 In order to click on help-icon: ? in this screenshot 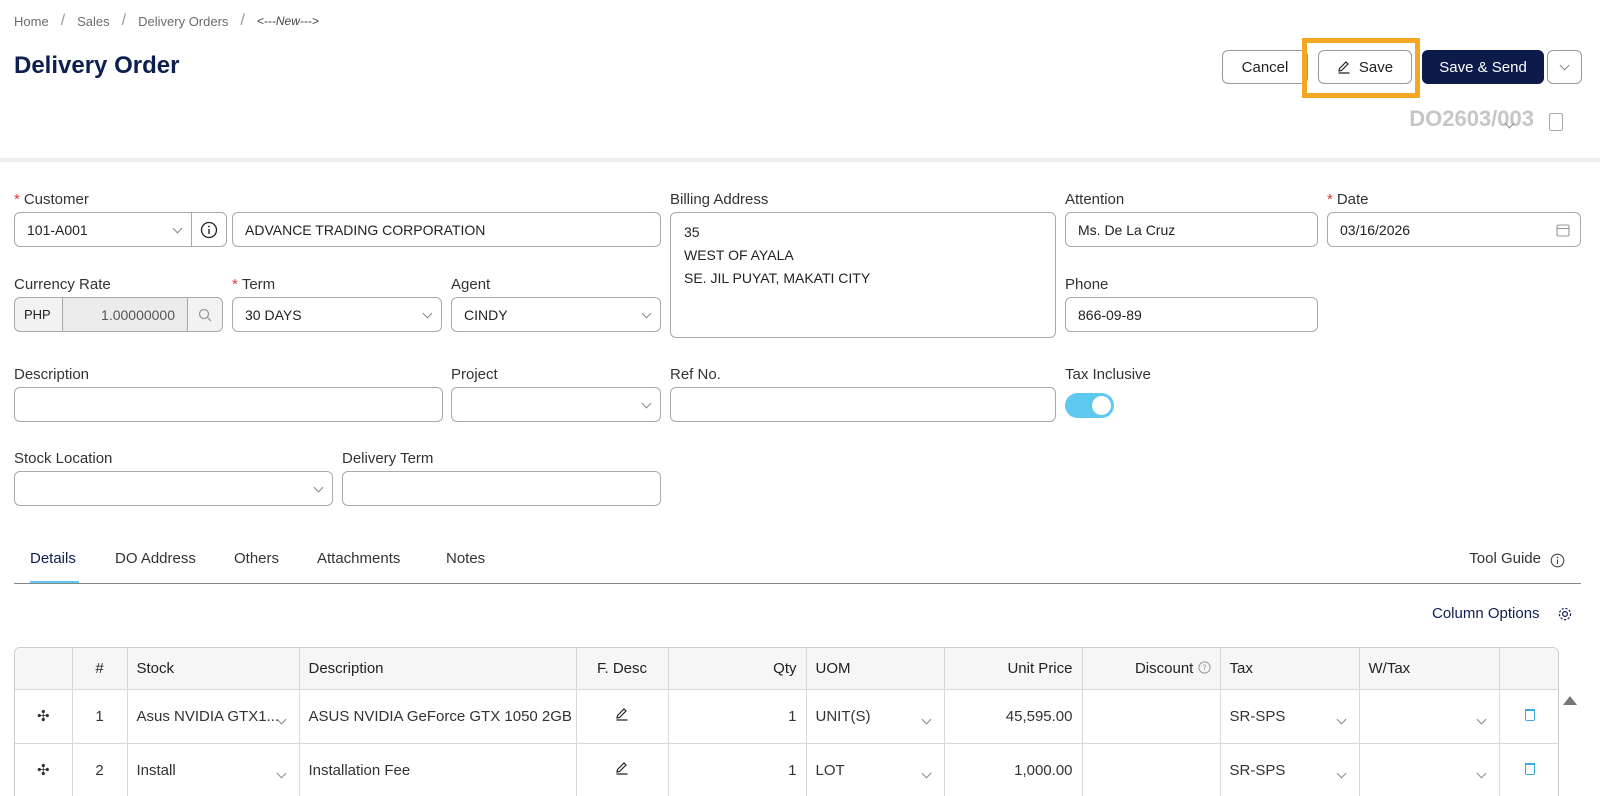, I will do `click(1204, 667)`.